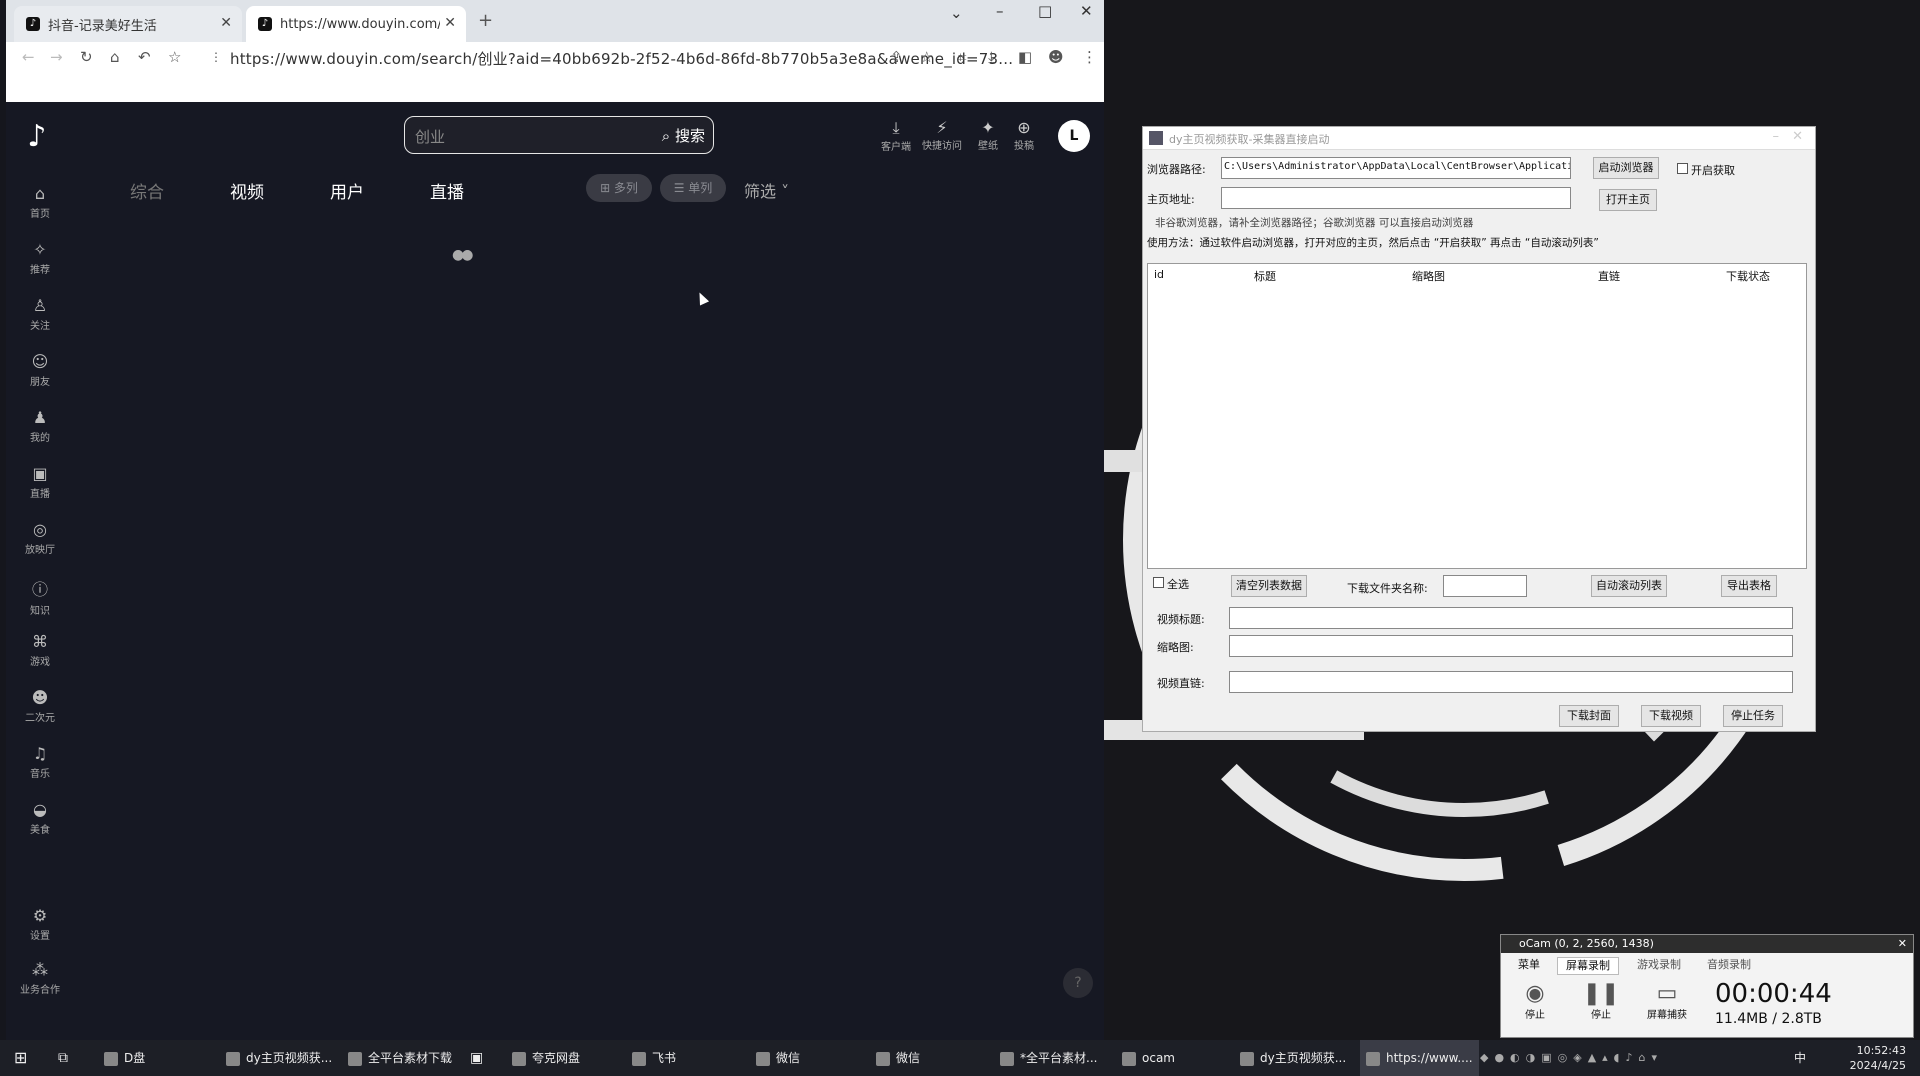 This screenshot has width=1920, height=1076. I want to click on share-icon: ⇪, so click(896, 57).